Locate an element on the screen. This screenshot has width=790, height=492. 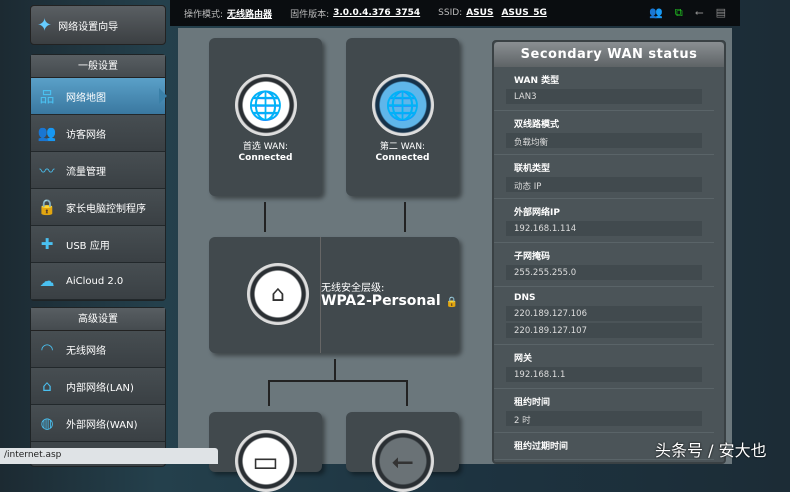
guest-icon: 👥 is located at coordinates (47, 133).